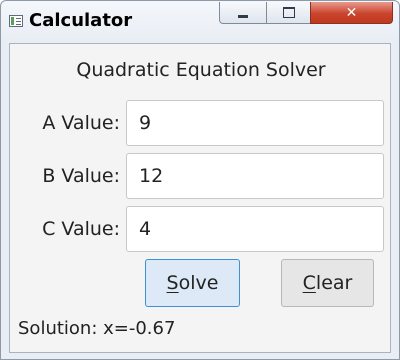  I want to click on window-title: Calculator, so click(81, 20).